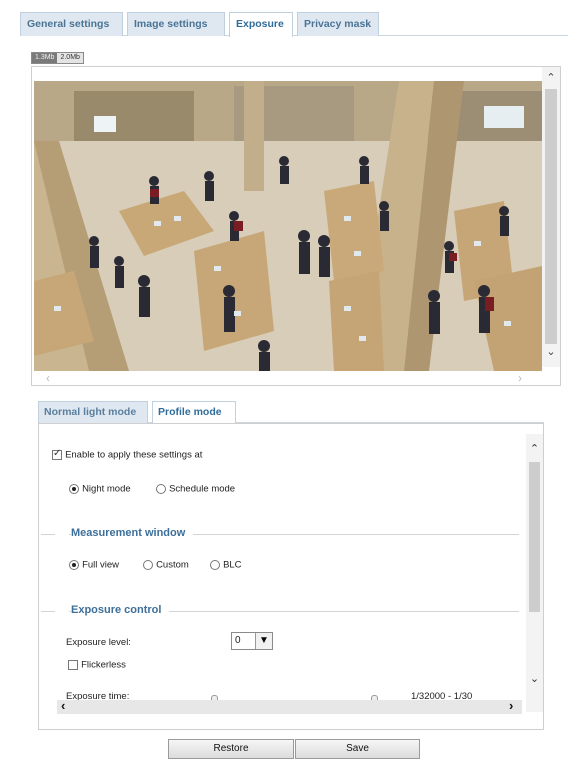 The width and height of the screenshot is (570, 765). Describe the element at coordinates (101, 565) in the screenshot. I see `full-view-label: Full view` at that location.